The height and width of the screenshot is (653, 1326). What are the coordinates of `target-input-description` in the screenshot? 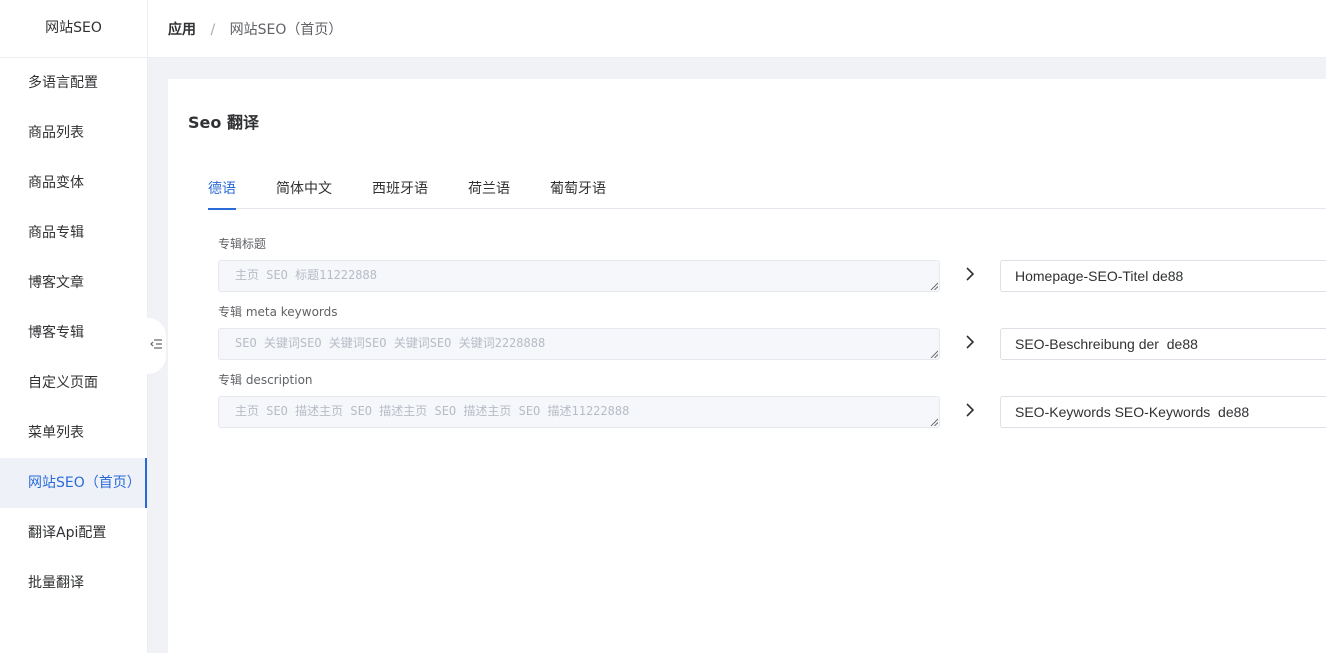 It's located at (1163, 412).